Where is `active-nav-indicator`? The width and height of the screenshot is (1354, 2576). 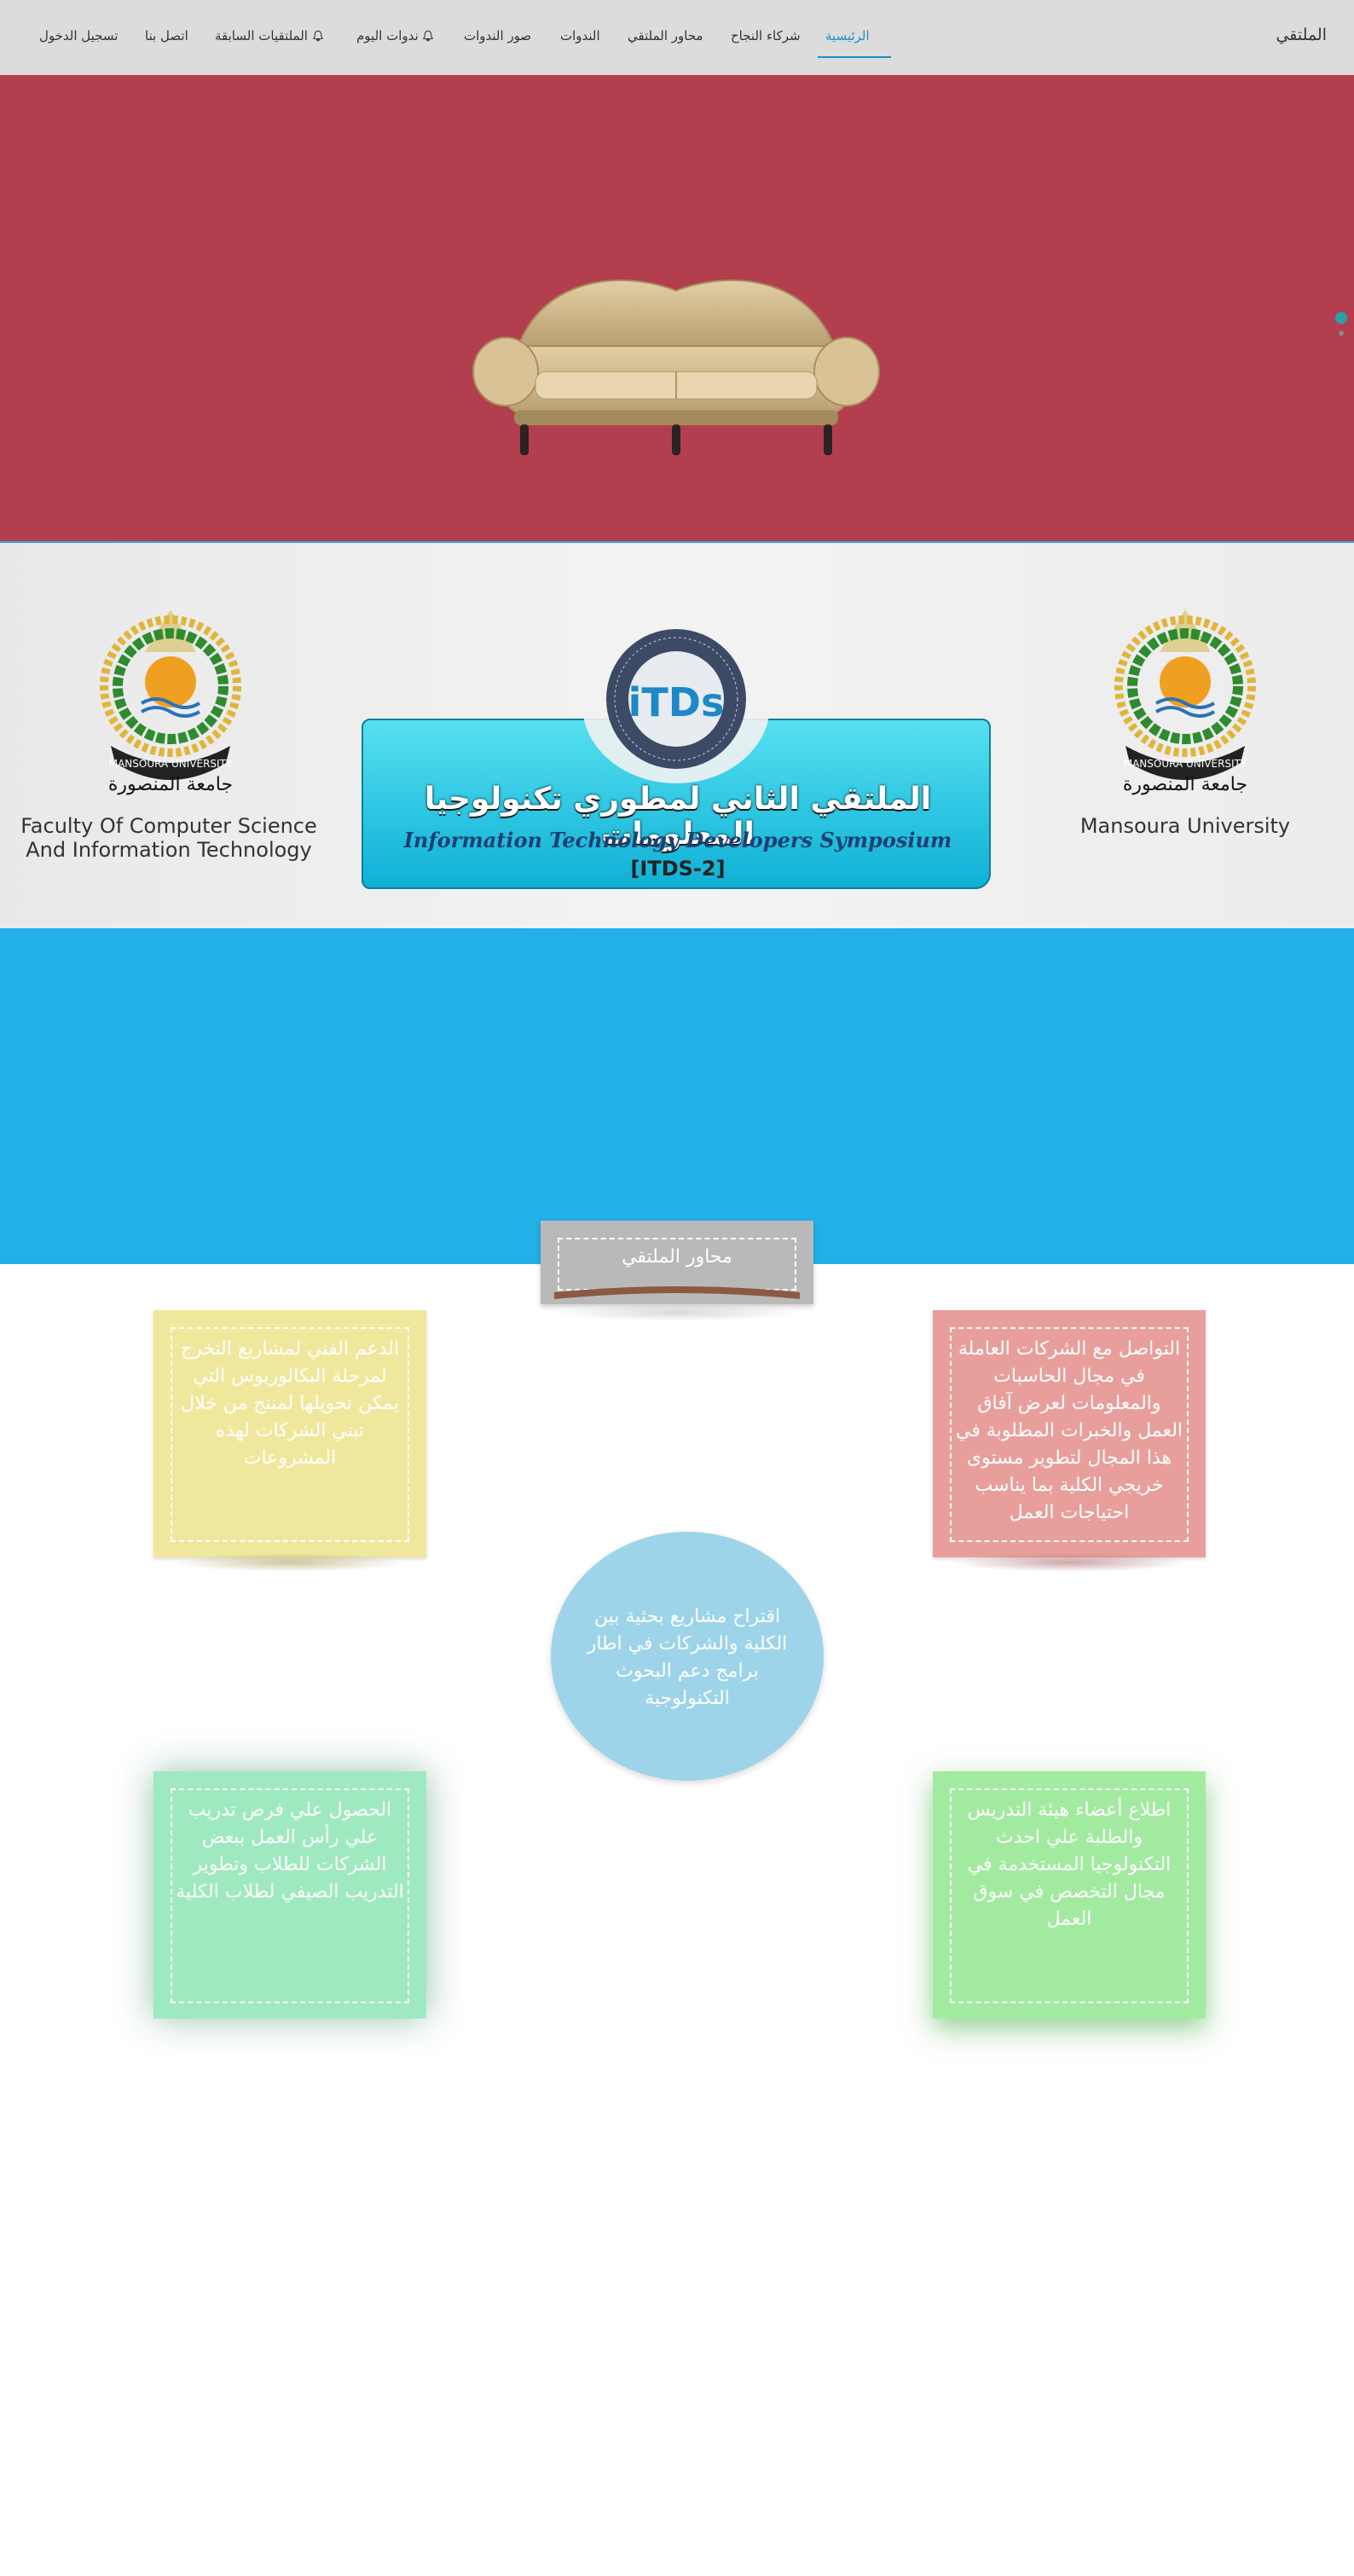 active-nav-indicator is located at coordinates (855, 57).